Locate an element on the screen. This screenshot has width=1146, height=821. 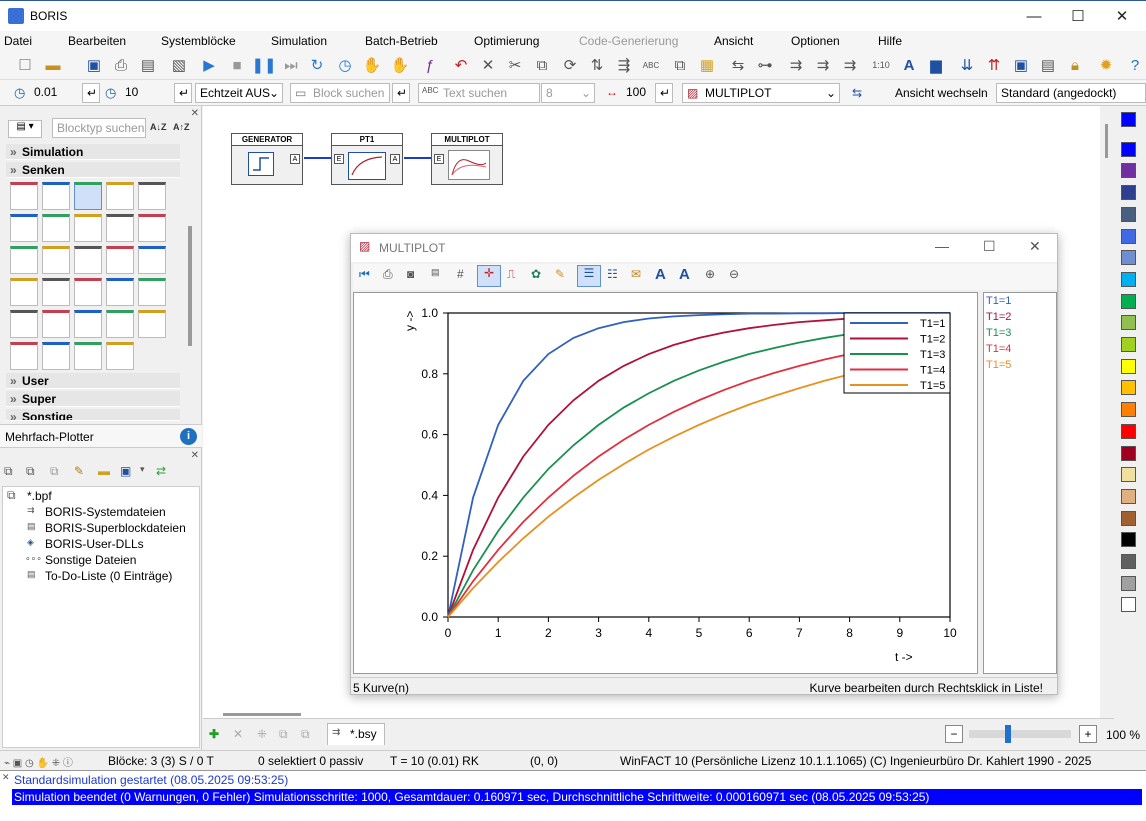
category-senken: Senken is located at coordinates (93, 170).